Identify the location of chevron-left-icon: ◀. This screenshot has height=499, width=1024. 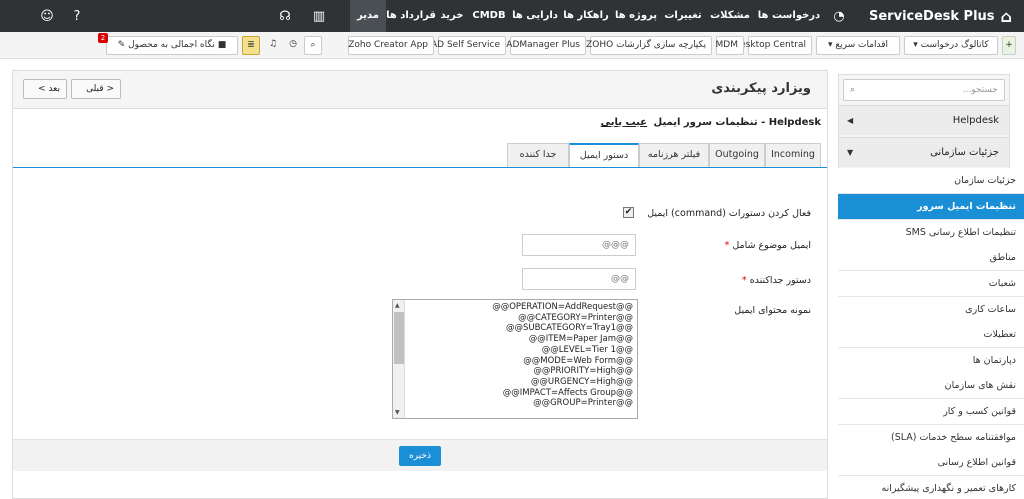
(850, 120).